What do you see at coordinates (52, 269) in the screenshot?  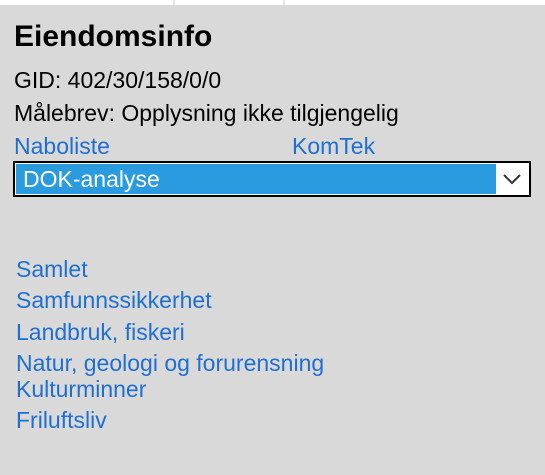 I see `category-link-samlet: Samlet` at bounding box center [52, 269].